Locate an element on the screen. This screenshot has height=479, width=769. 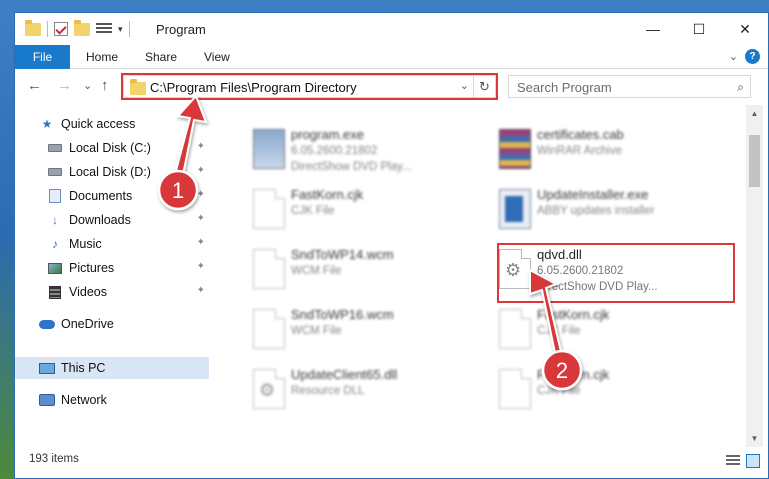
file-item: certificates.cab WinRAR Archive is located at coordinates (603, 151).